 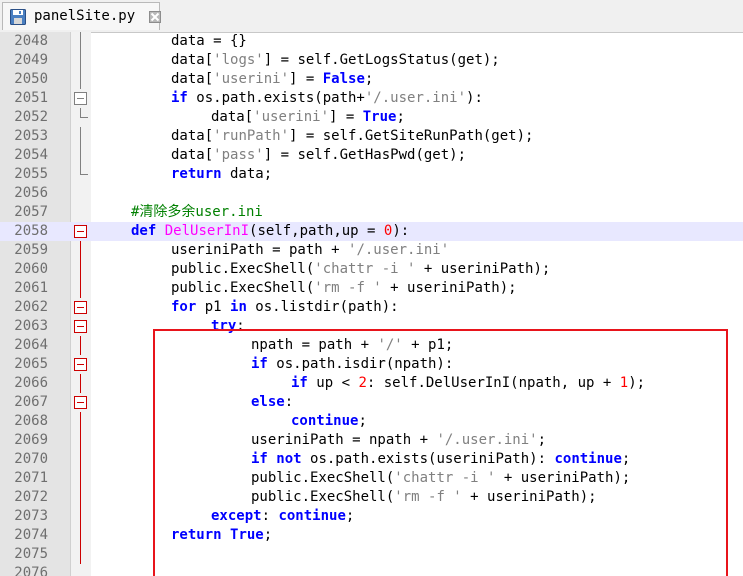 I want to click on code-line: 2065 if os.path.isdir(npath):, so click(x=371, y=364).